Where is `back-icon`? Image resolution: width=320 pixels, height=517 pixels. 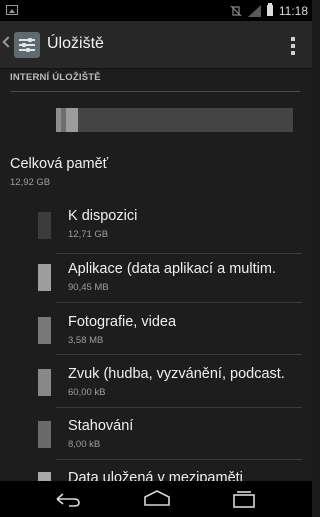 back-icon is located at coordinates (68, 499).